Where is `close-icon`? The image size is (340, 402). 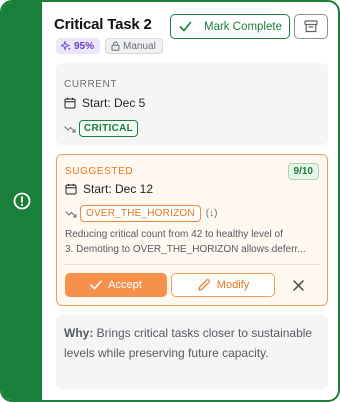
close-icon is located at coordinates (298, 285).